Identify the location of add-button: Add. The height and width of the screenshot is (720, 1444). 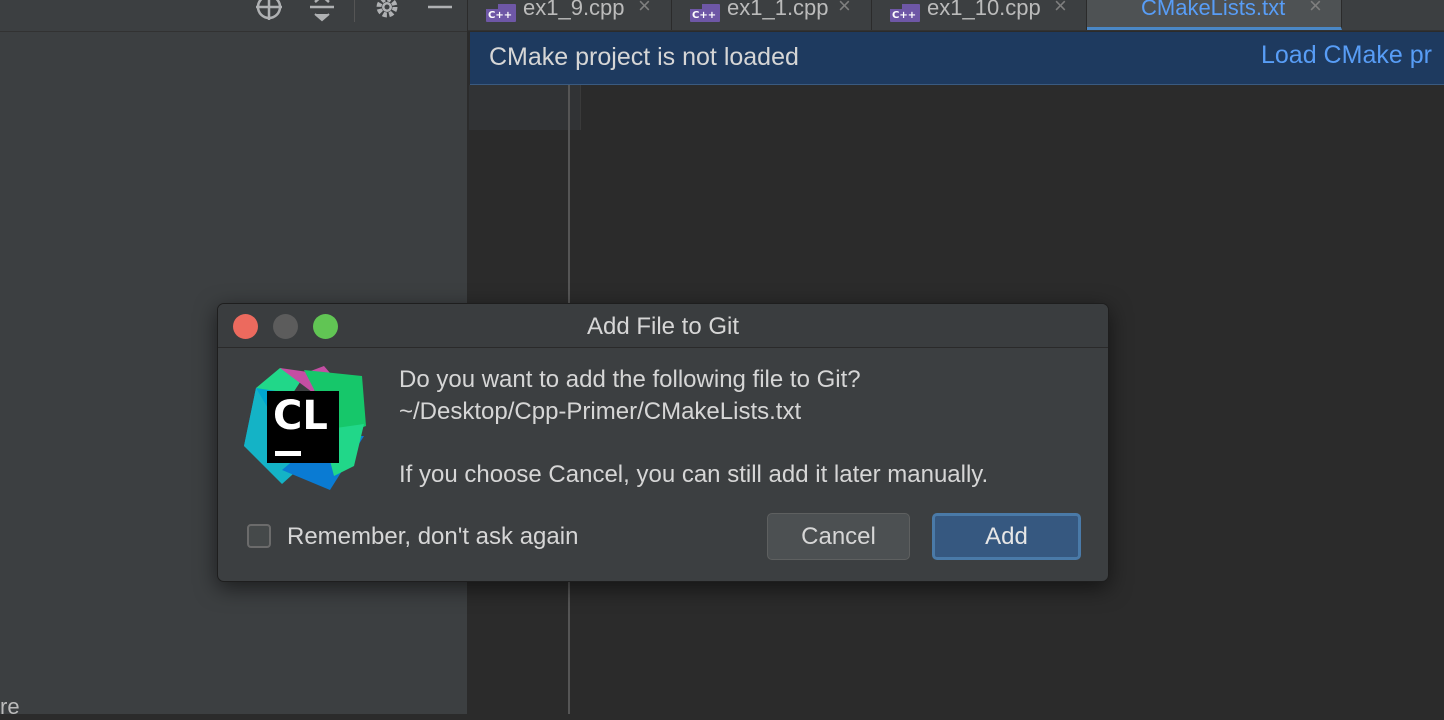
(1006, 536).